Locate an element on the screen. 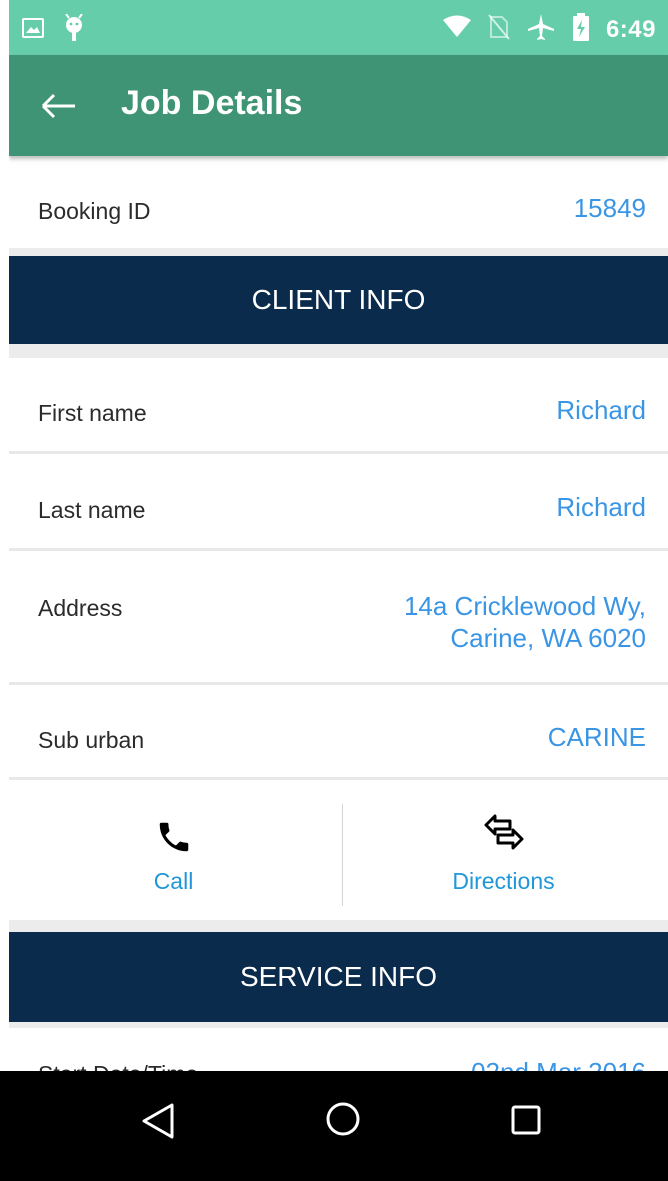 Image resolution: width=668 pixels, height=1181 pixels. no-sim-icon is located at coordinates (499, 29).